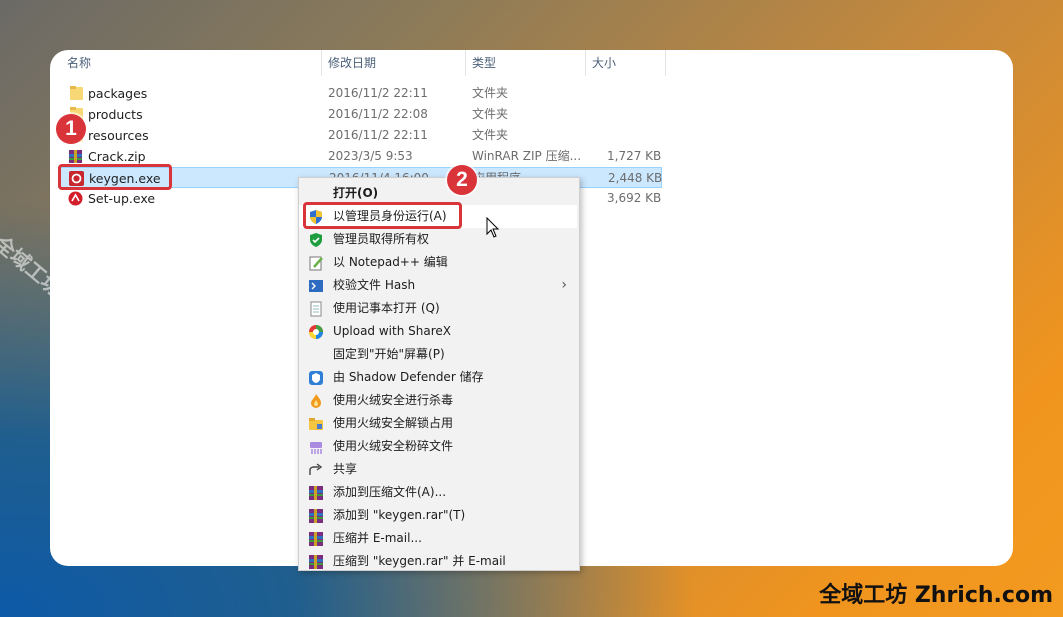 This screenshot has width=1063, height=617. Describe the element at coordinates (316, 309) in the screenshot. I see `notepad-icon` at that location.